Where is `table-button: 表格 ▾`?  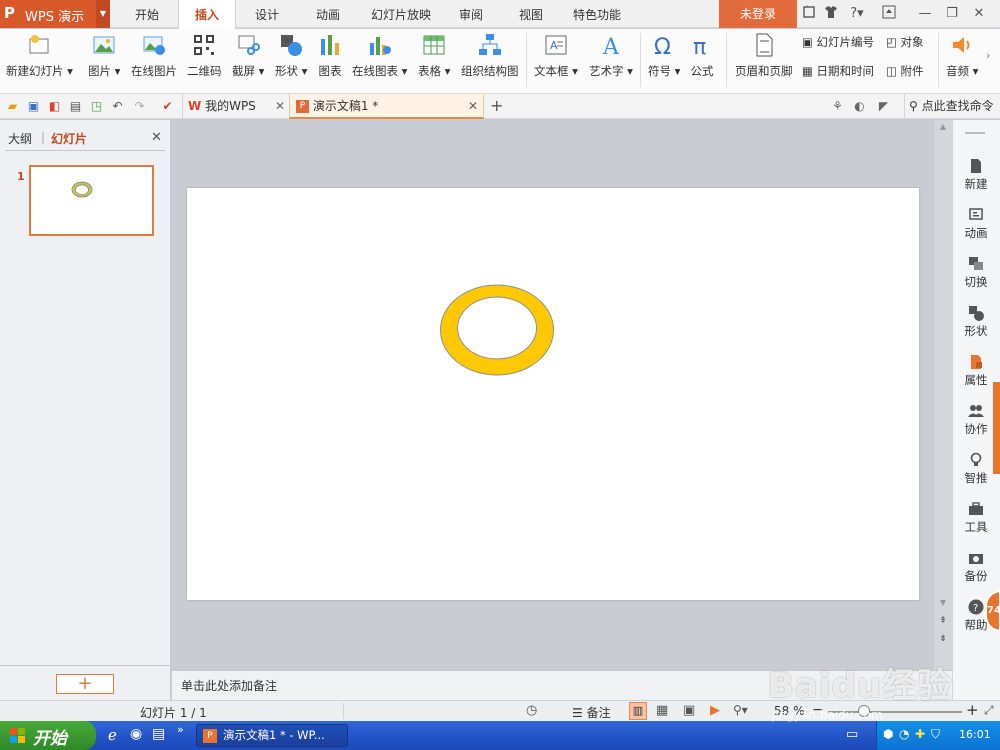 table-button: 表格 ▾ is located at coordinates (434, 56).